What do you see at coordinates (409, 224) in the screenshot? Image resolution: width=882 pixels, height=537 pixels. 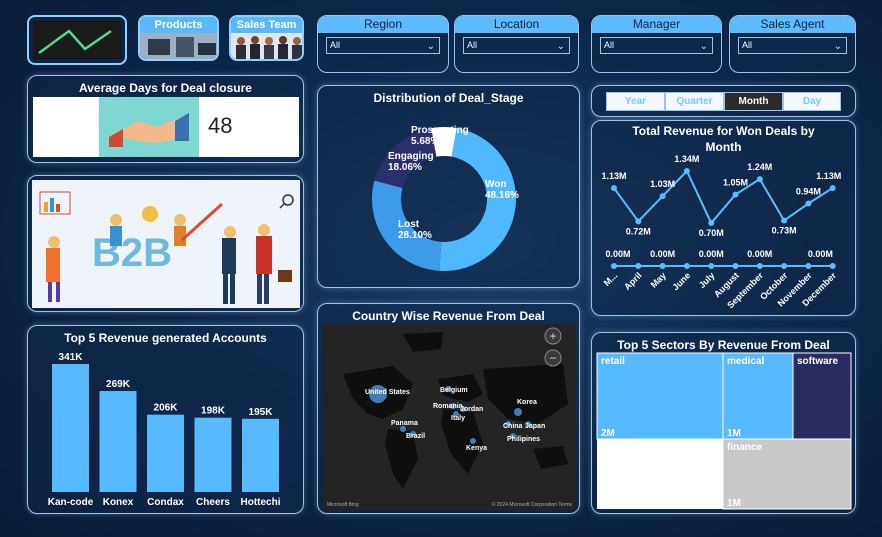 I see `slice-name-1: Lost` at bounding box center [409, 224].